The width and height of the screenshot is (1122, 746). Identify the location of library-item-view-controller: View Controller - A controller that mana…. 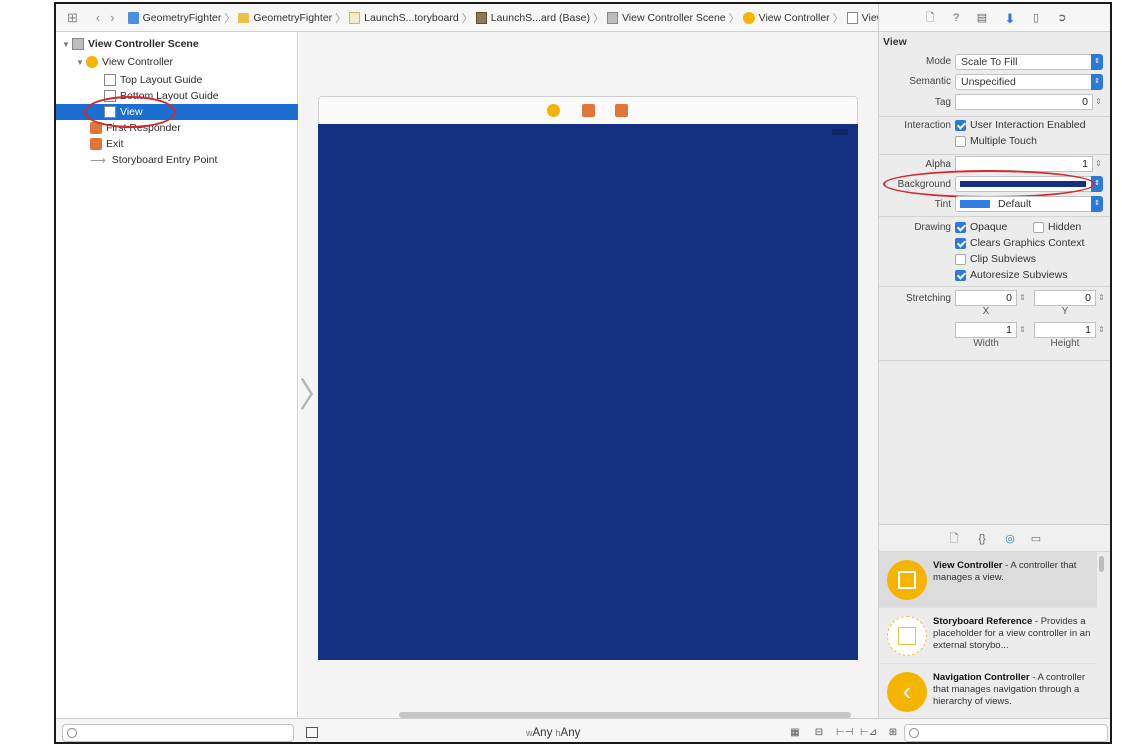
(988, 580).